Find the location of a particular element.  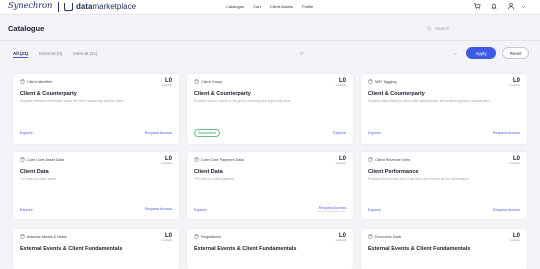

logo-divider is located at coordinates (58, 7).